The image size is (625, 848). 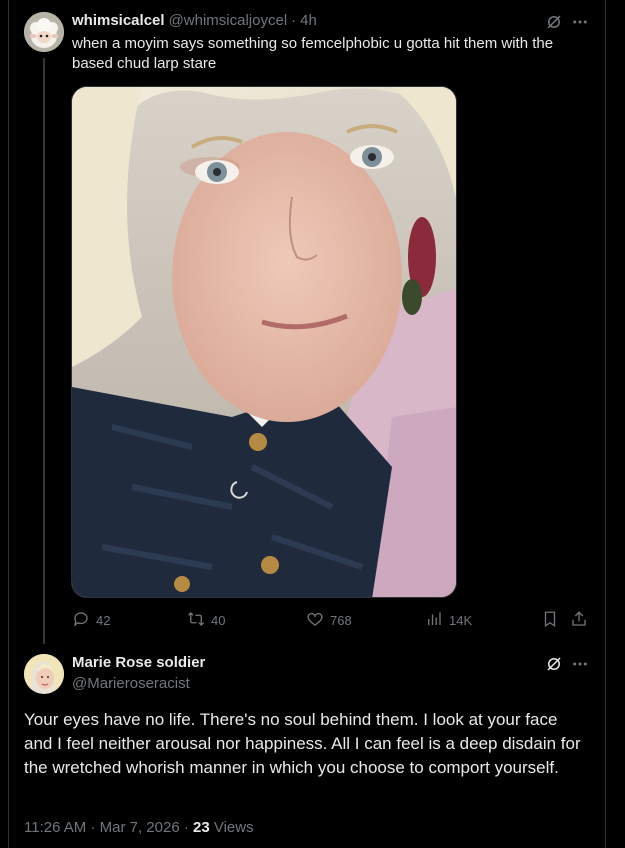 I want to click on repost-button: 40, so click(x=206, y=620).